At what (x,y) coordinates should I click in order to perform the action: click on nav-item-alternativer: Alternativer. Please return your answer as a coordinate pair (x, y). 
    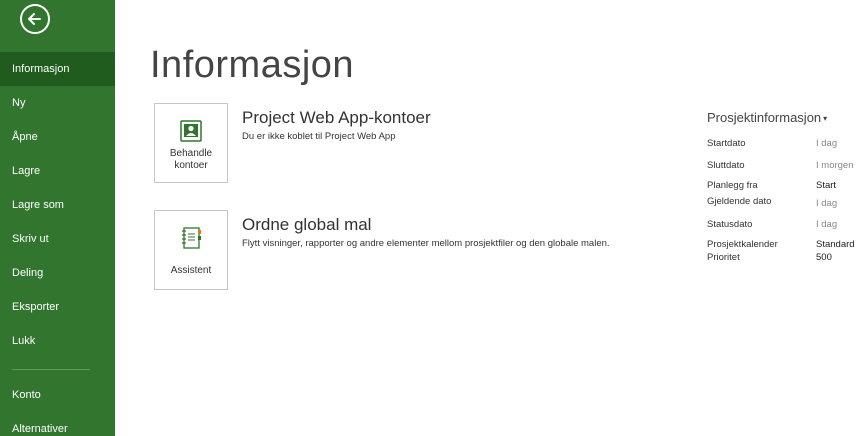
    Looking at the image, I should click on (57, 424).